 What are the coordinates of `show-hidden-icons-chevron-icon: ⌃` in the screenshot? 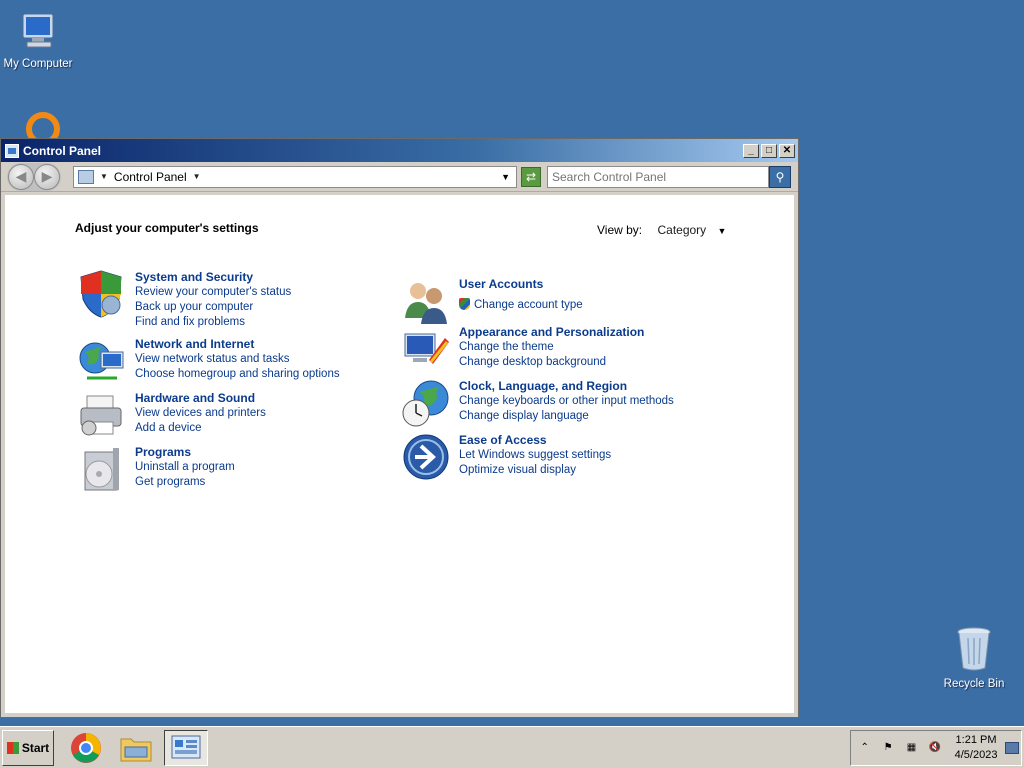 It's located at (864, 748).